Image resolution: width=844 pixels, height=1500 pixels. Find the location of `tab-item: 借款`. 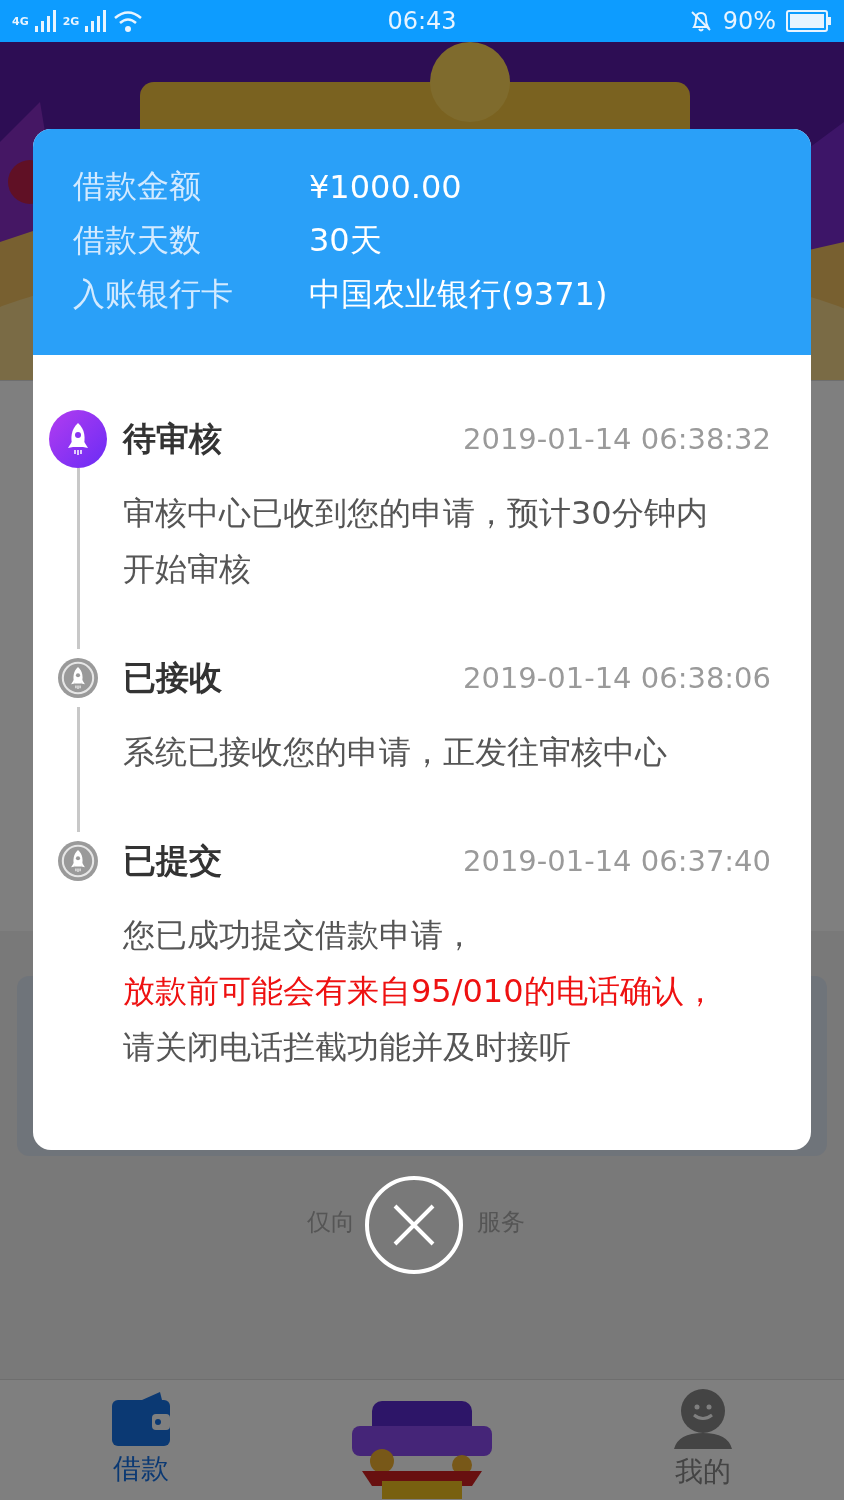

tab-item: 借款 is located at coordinates (141, 1440).